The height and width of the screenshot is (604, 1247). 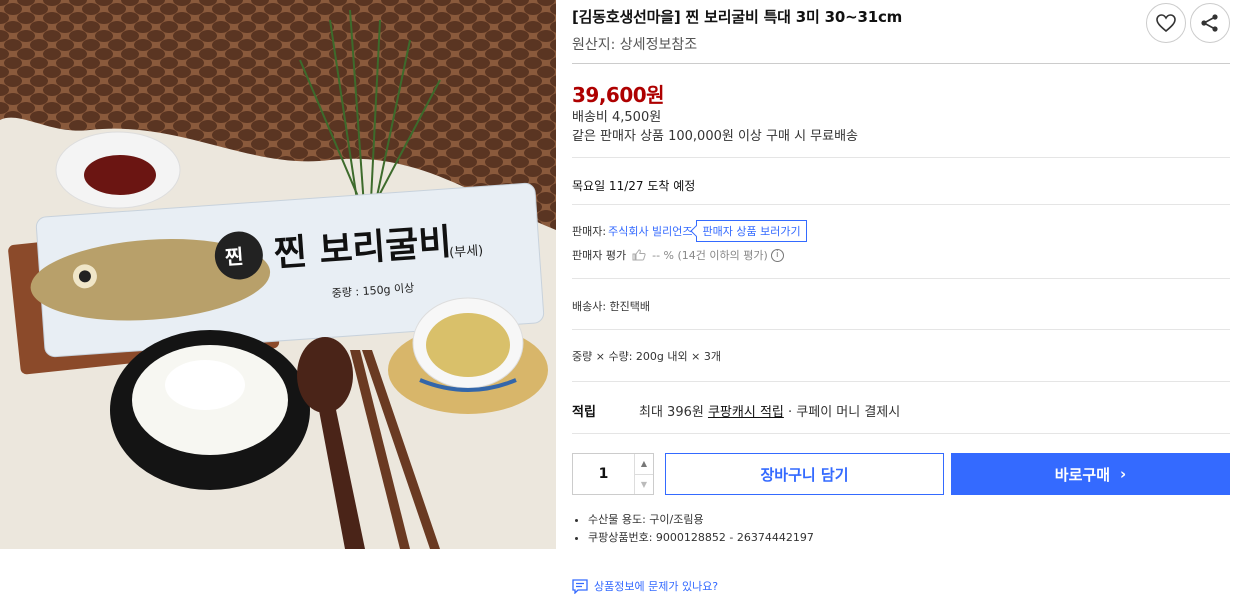 I want to click on wishlist-button, so click(x=1166, y=23).